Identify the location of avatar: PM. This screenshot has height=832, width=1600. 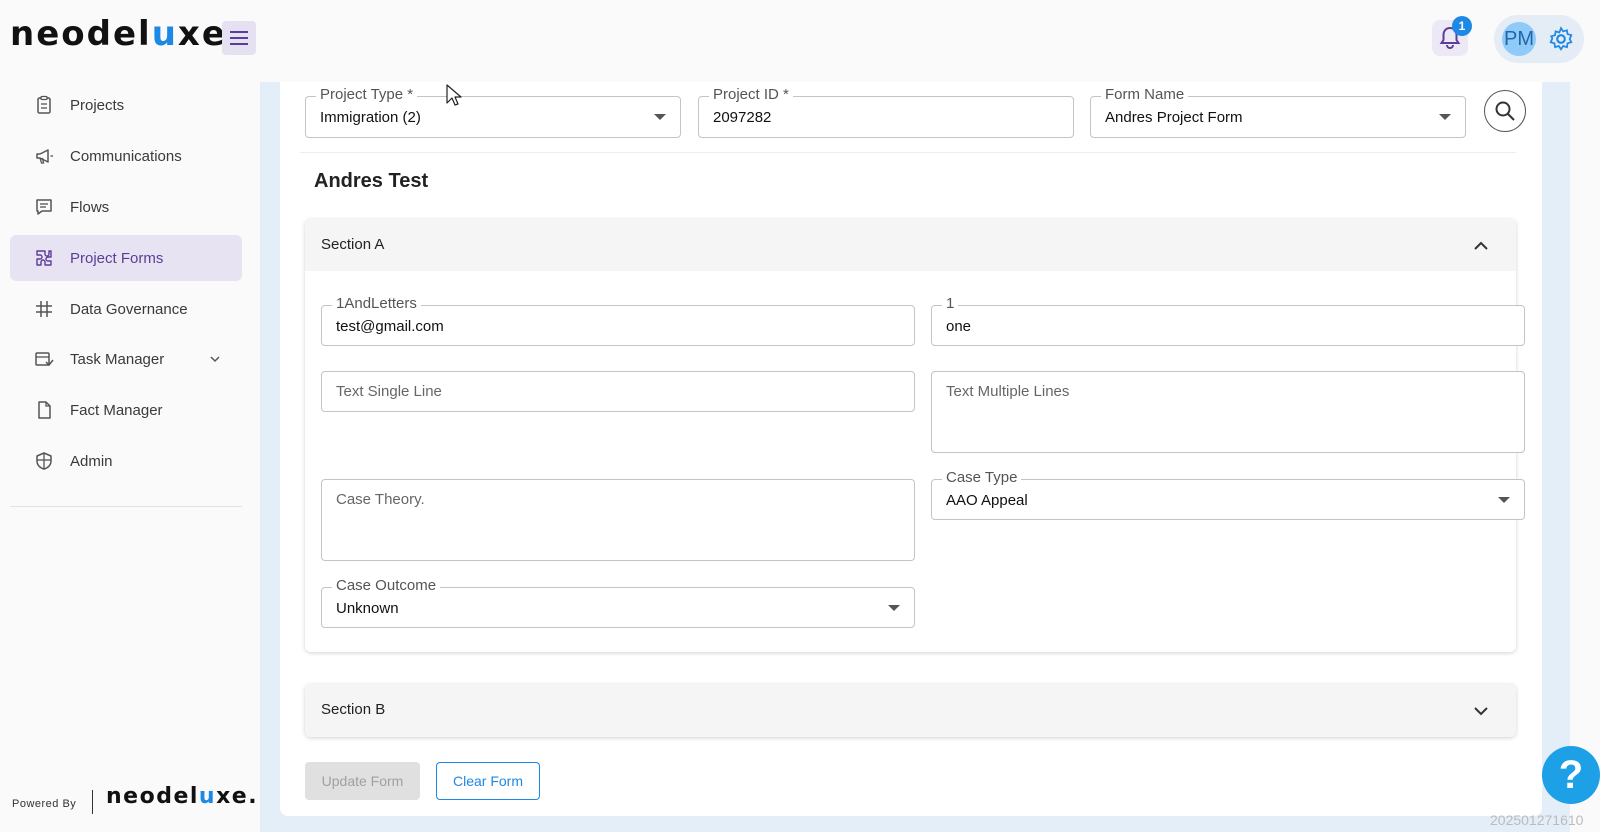
(1519, 39).